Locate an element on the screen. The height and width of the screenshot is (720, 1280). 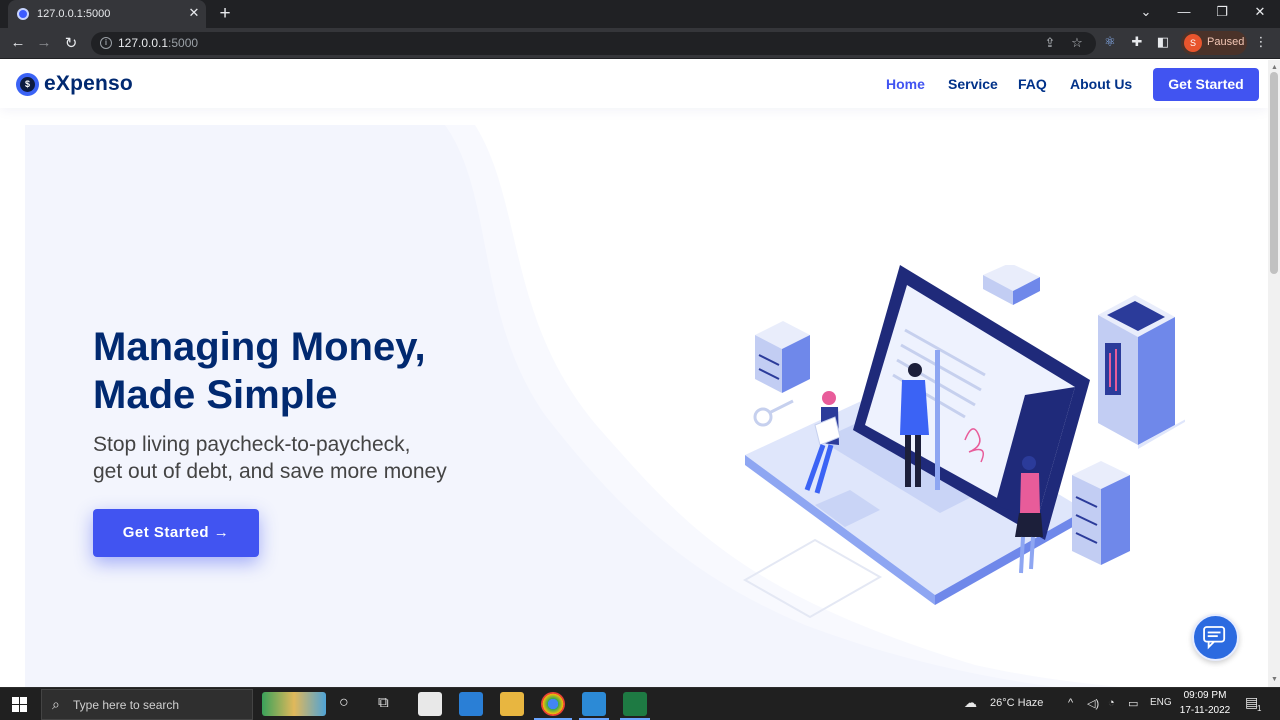
get-started-hero-button: Get Started → is located at coordinates (176, 533).